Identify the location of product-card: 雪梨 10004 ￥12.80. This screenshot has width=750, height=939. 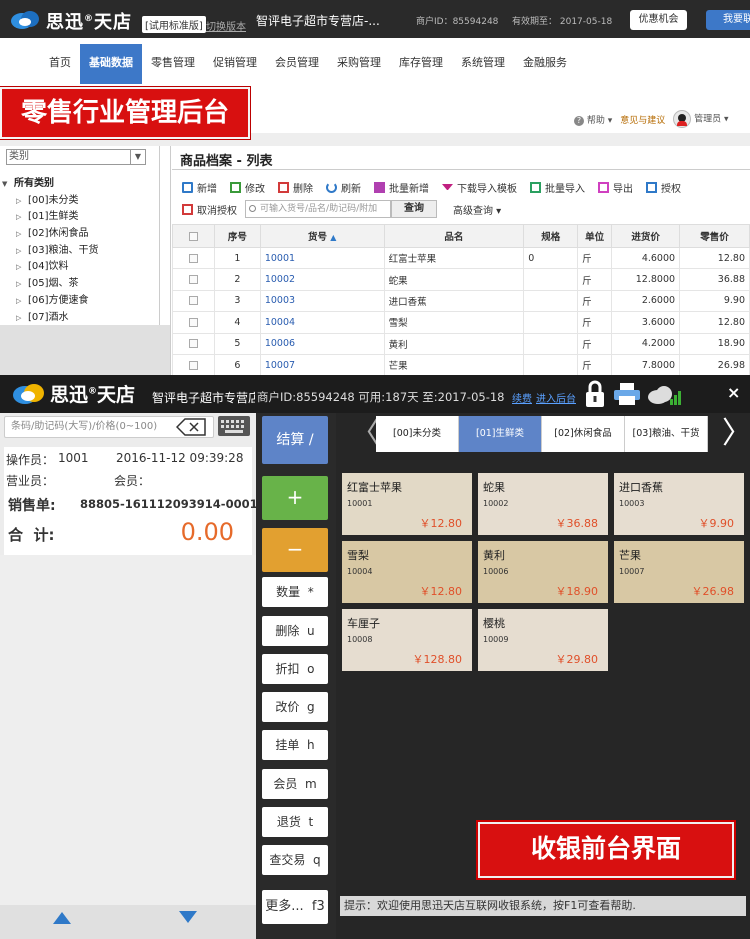
(407, 572).